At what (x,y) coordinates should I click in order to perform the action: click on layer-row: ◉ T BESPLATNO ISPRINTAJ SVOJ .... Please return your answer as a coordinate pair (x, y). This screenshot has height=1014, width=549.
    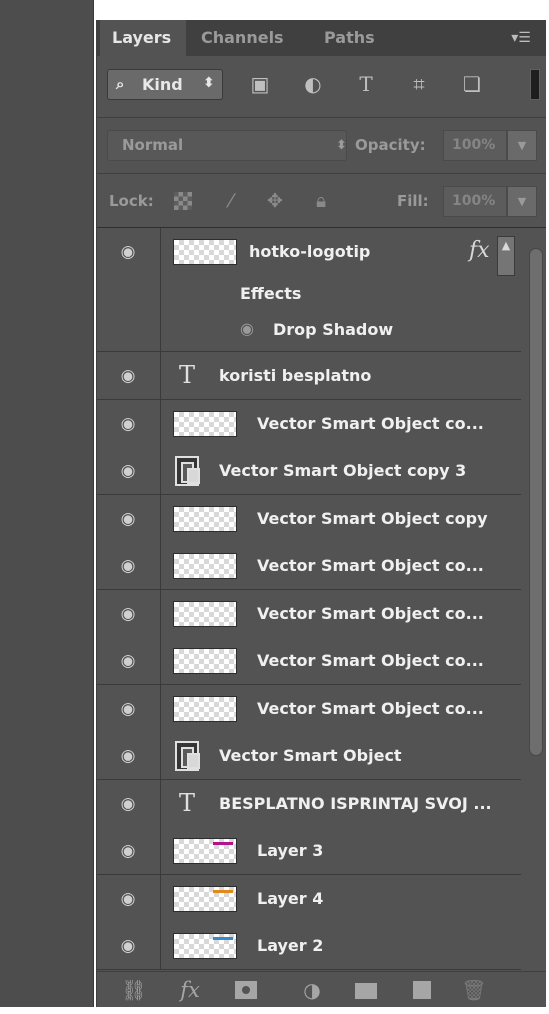
    Looking at the image, I should click on (309, 803).